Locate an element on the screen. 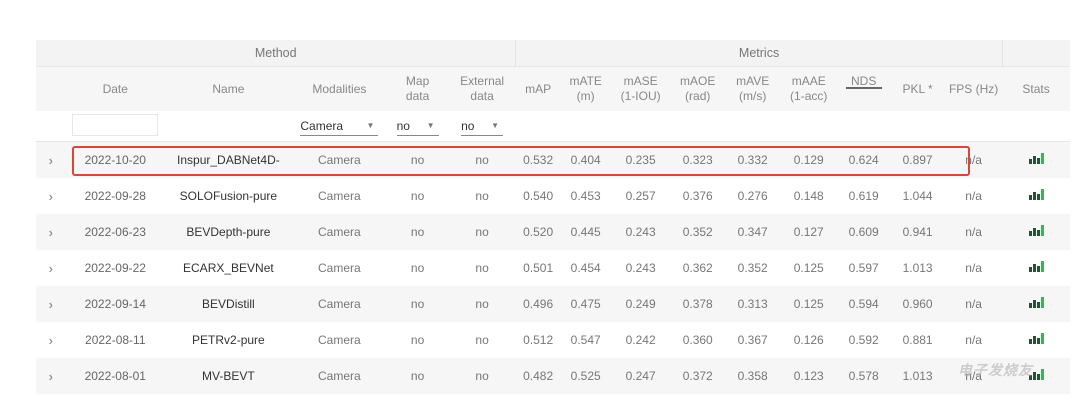 This screenshot has height=406, width=1085. cell-mAP: 0.532 is located at coordinates (538, 159).